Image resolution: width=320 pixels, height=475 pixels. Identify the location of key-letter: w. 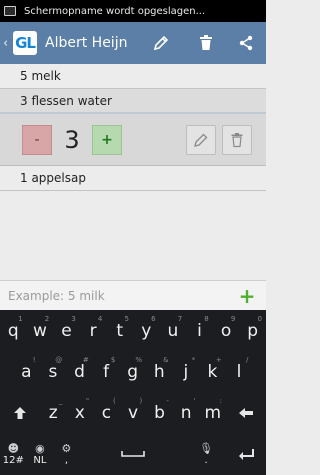
(39, 331).